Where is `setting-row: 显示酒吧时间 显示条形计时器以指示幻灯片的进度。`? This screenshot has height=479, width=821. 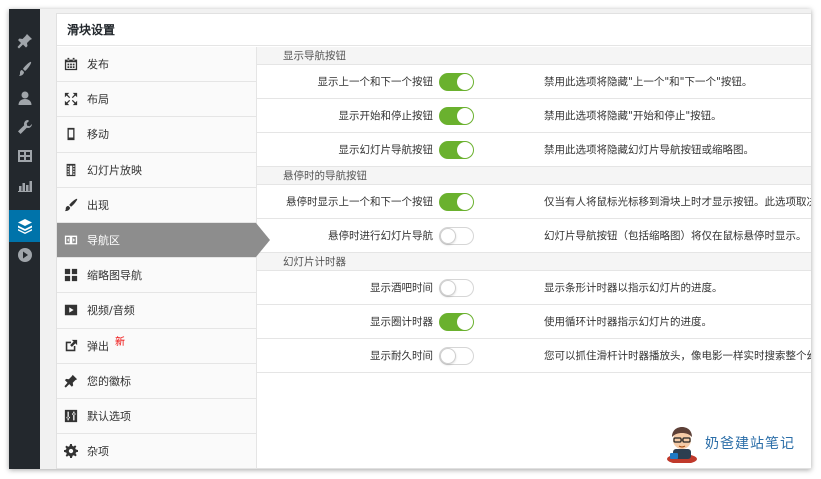 setting-row: 显示酒吧时间 显示条形计时器以指示幻灯片的进度。 is located at coordinates (534, 288).